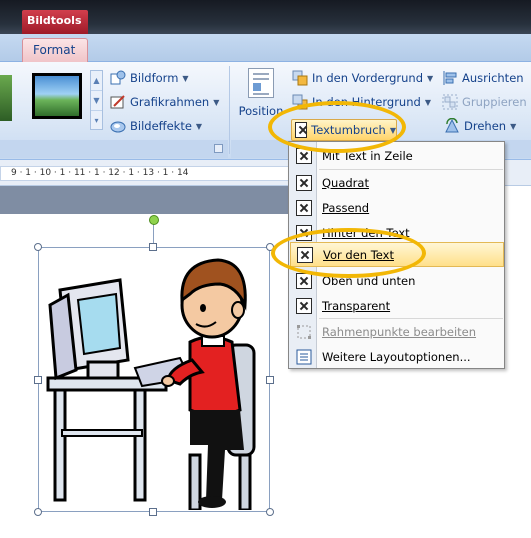  I want to click on bildform-label: Bildform, so click(154, 78).